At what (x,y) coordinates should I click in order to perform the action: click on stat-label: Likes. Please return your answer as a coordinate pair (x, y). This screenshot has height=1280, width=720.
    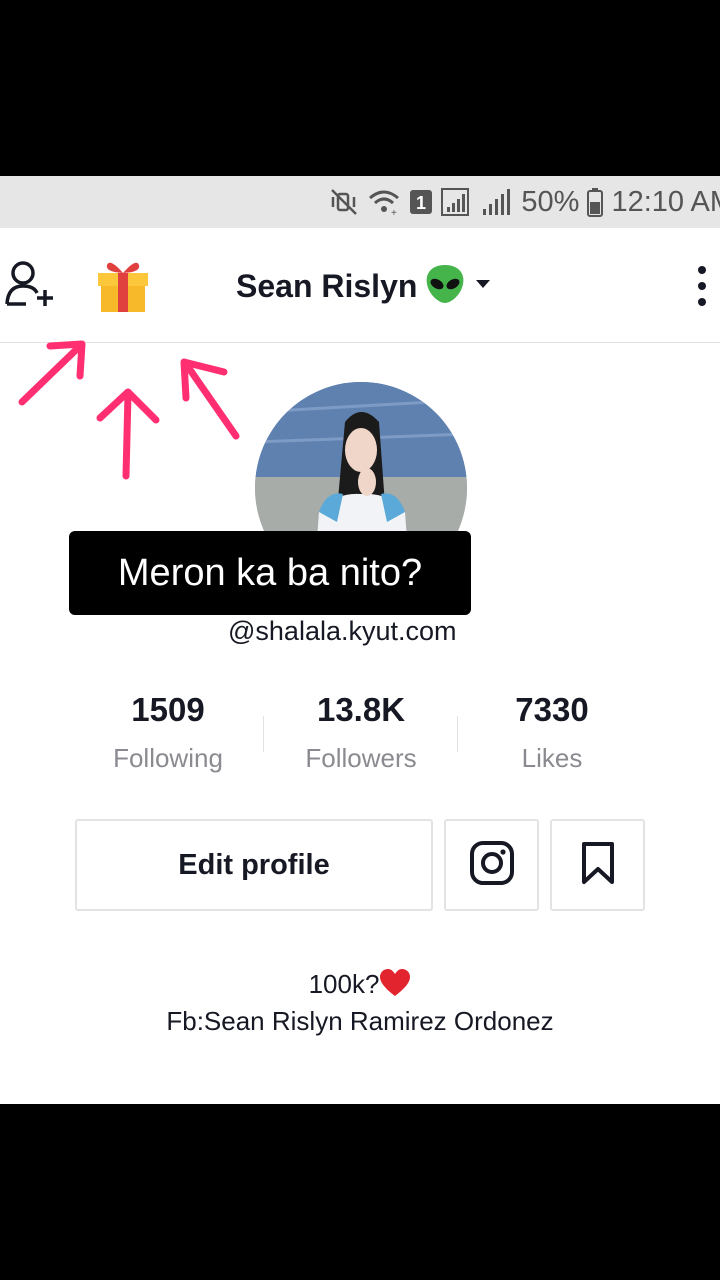
    Looking at the image, I should click on (552, 758).